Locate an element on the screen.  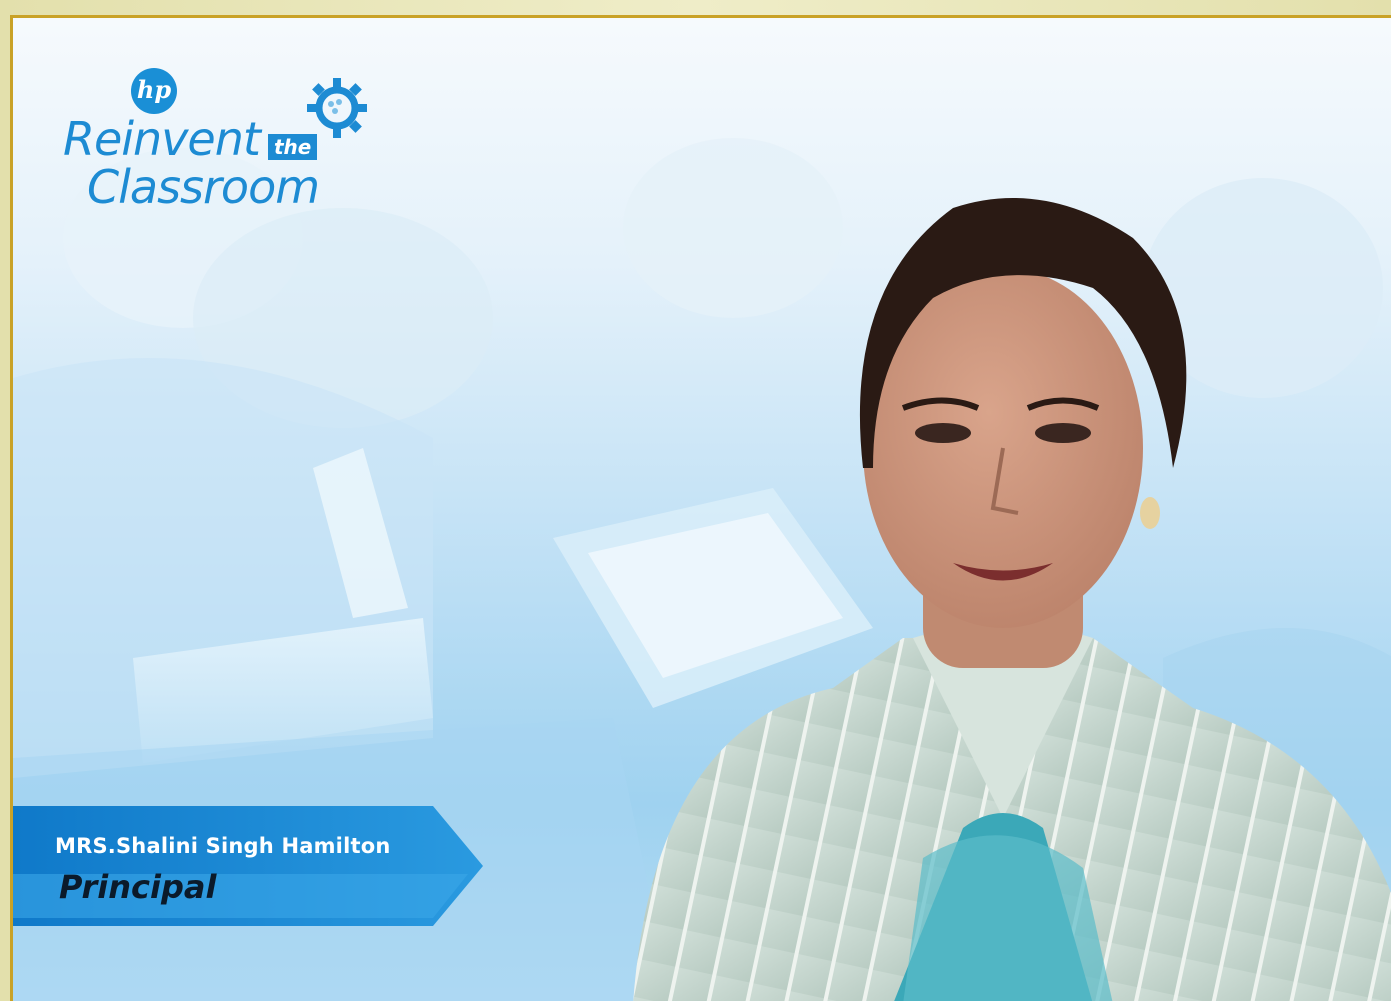
logo-word-the: the is located at coordinates (293, 147).